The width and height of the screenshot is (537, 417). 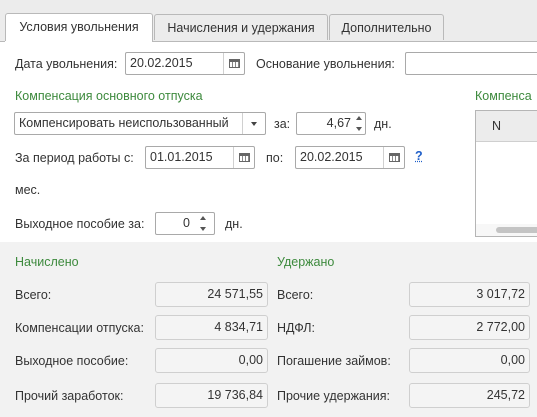 What do you see at coordinates (72, 361) in the screenshot?
I see `accrued-severance-label: Выходное пособие:` at bounding box center [72, 361].